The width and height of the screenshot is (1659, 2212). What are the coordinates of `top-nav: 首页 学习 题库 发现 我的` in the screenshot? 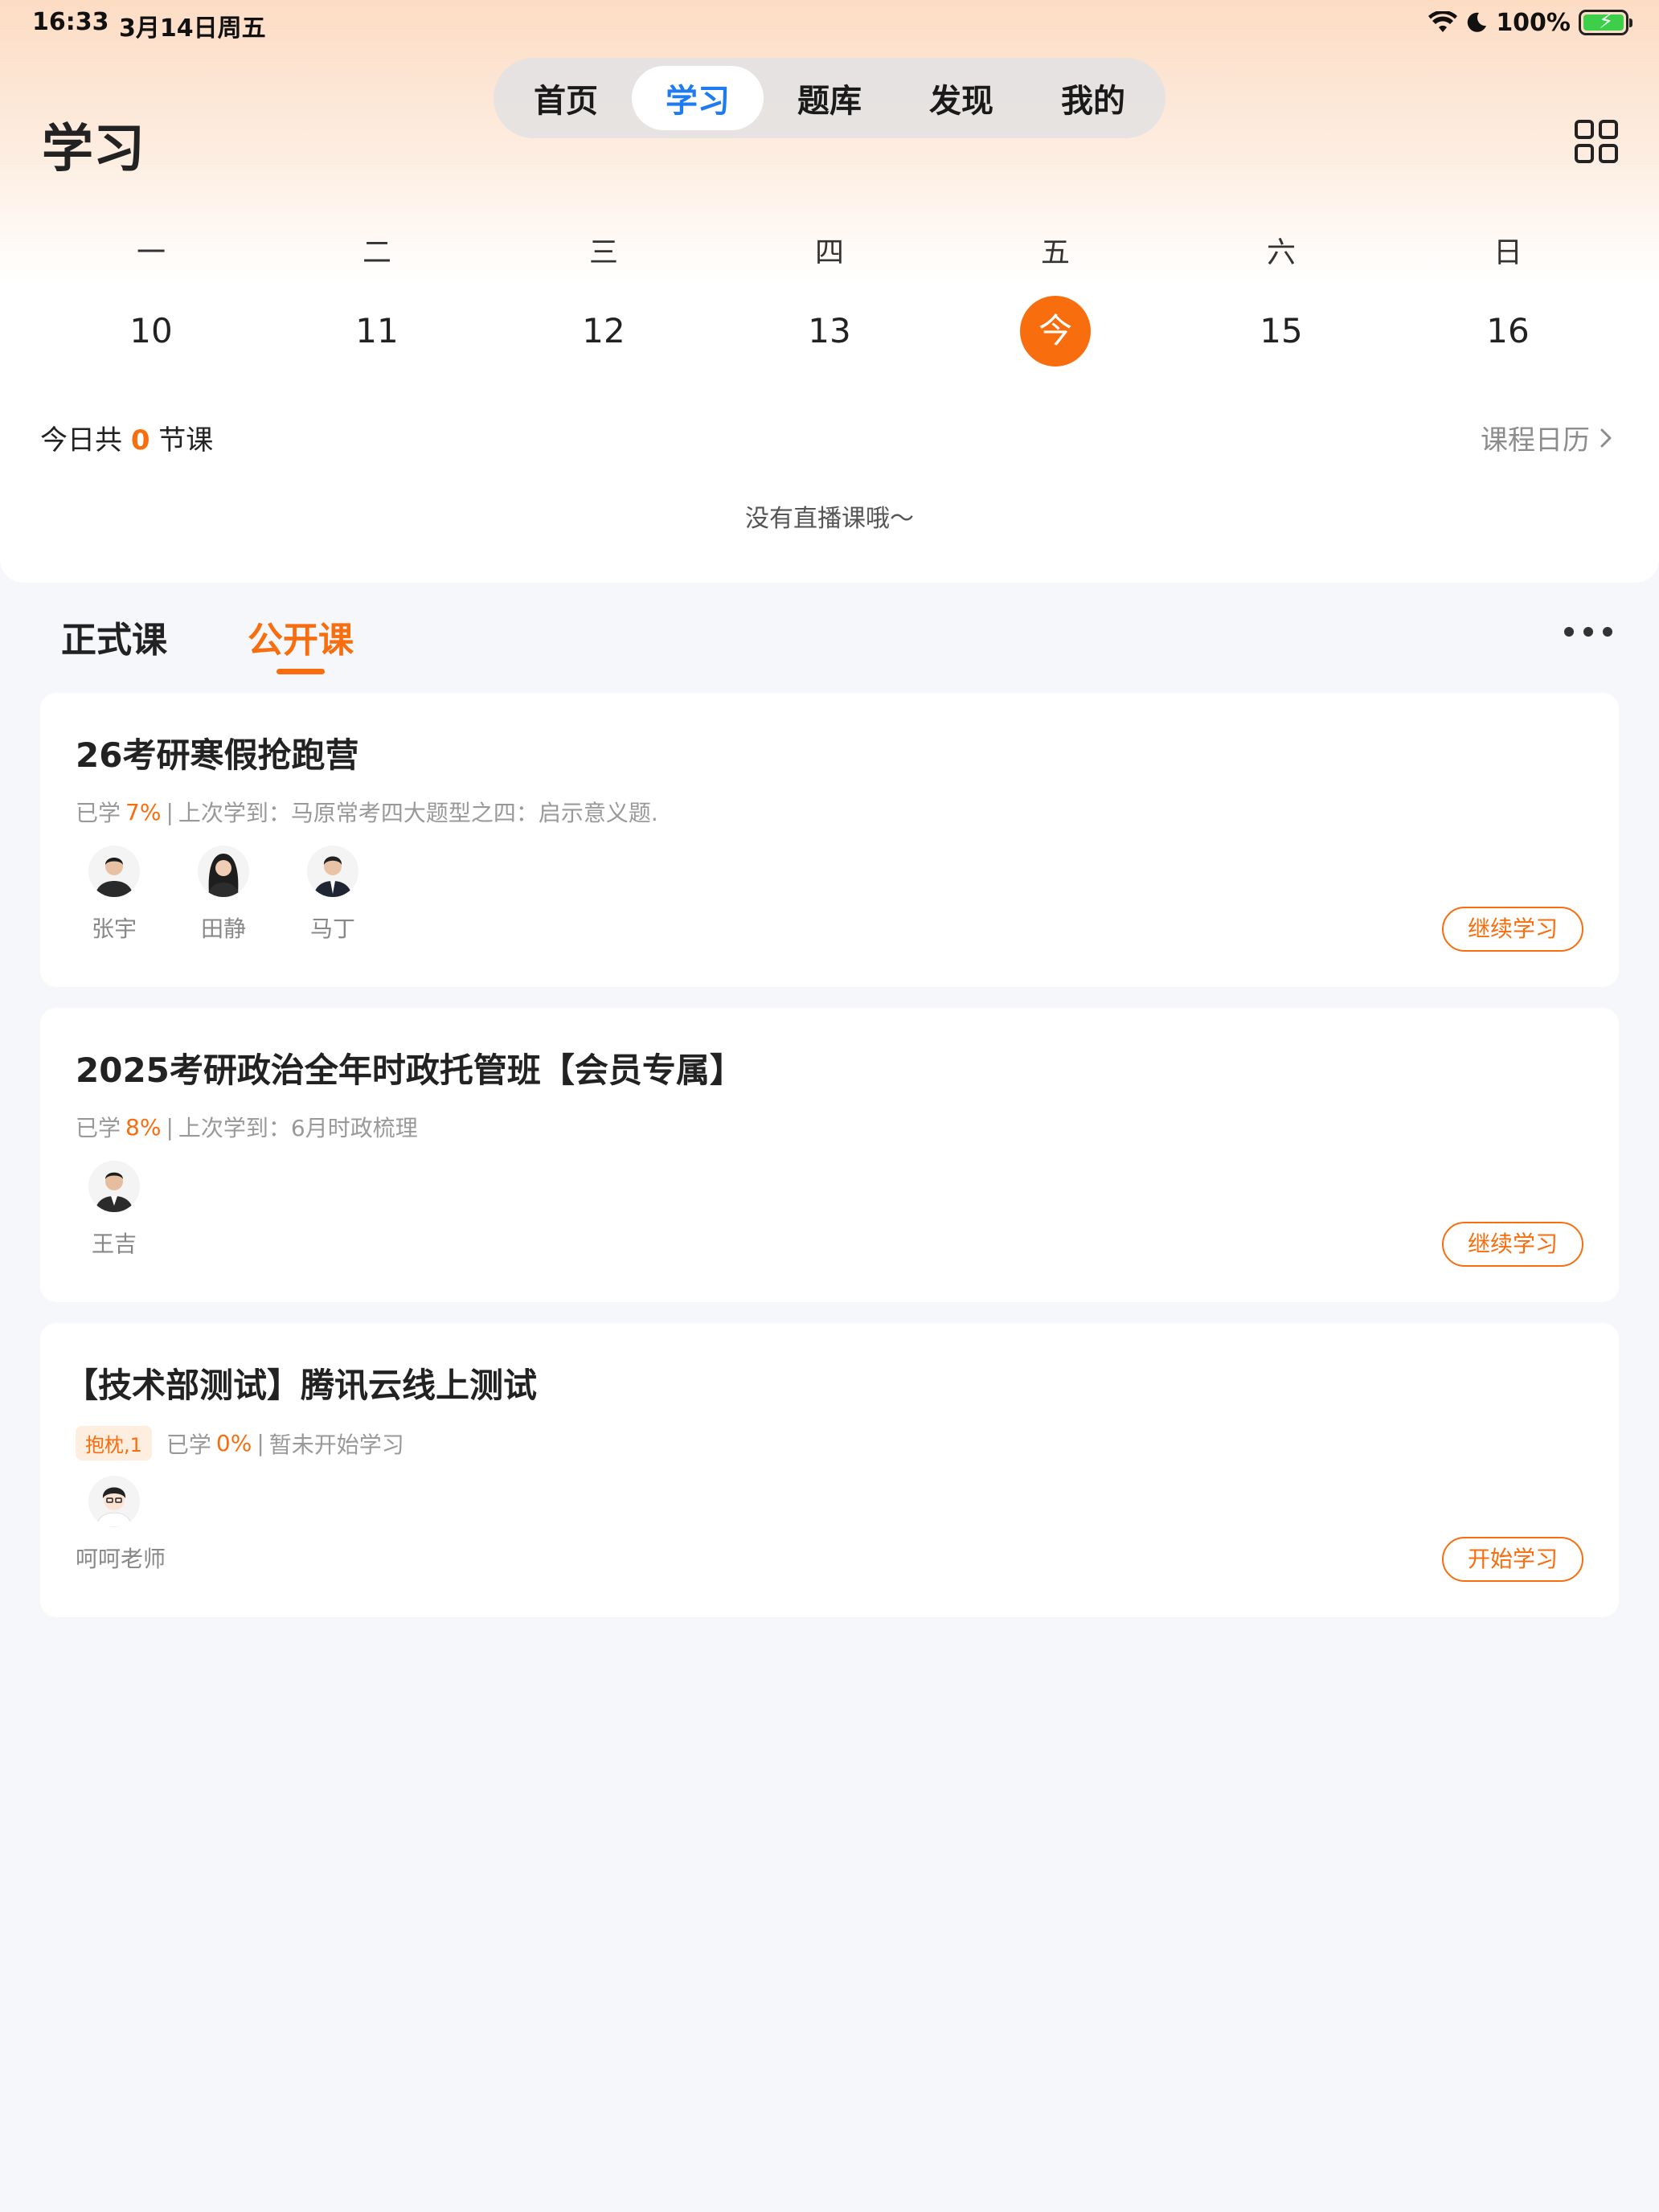 It's located at (829, 98).